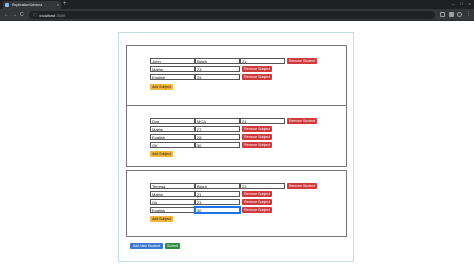 The height and width of the screenshot is (266, 474). I want to click on back-icon: ←, so click(6, 15).